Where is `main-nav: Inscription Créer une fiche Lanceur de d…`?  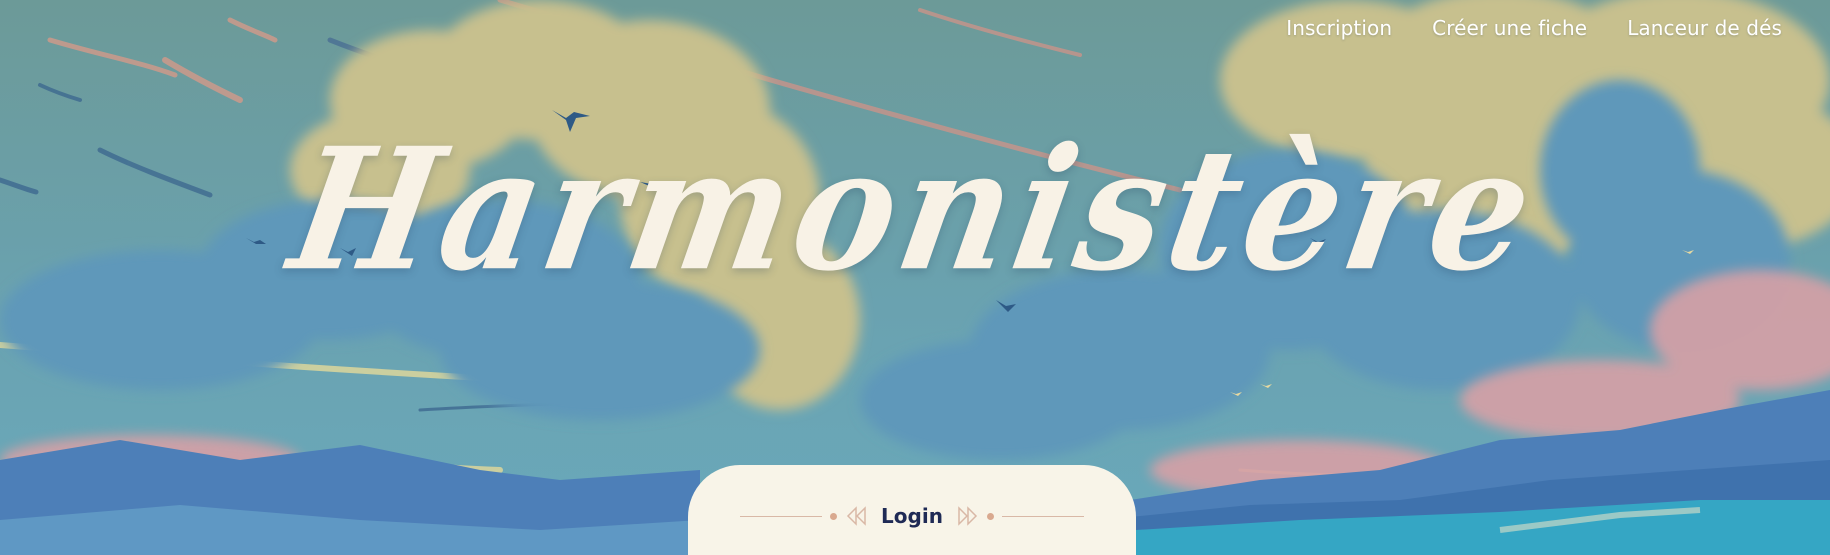
main-nav: Inscription Créer une fiche Lanceur de d… is located at coordinates (1534, 28).